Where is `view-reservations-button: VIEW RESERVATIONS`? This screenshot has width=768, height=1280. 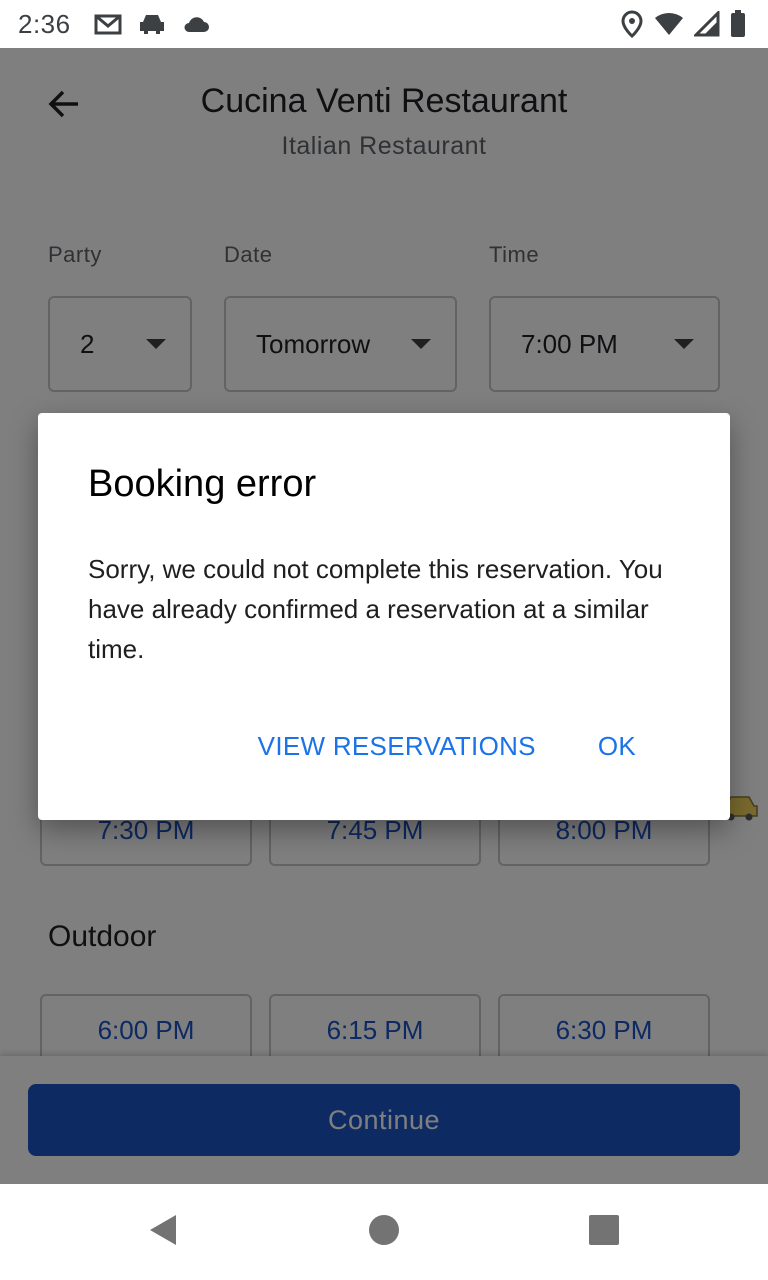 view-reservations-button: VIEW RESERVATIONS is located at coordinates (397, 746).